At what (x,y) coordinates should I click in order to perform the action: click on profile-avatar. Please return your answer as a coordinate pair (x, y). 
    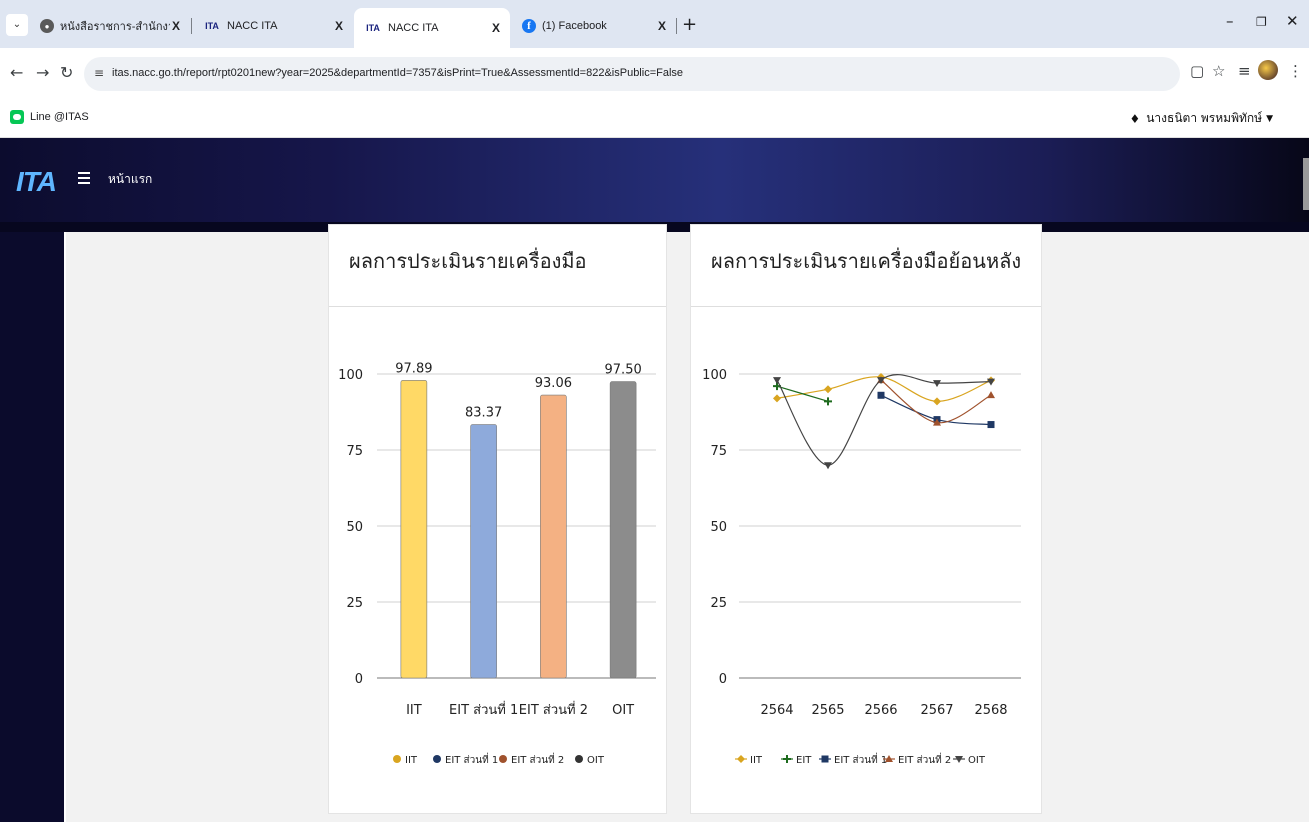
    Looking at the image, I should click on (1268, 70).